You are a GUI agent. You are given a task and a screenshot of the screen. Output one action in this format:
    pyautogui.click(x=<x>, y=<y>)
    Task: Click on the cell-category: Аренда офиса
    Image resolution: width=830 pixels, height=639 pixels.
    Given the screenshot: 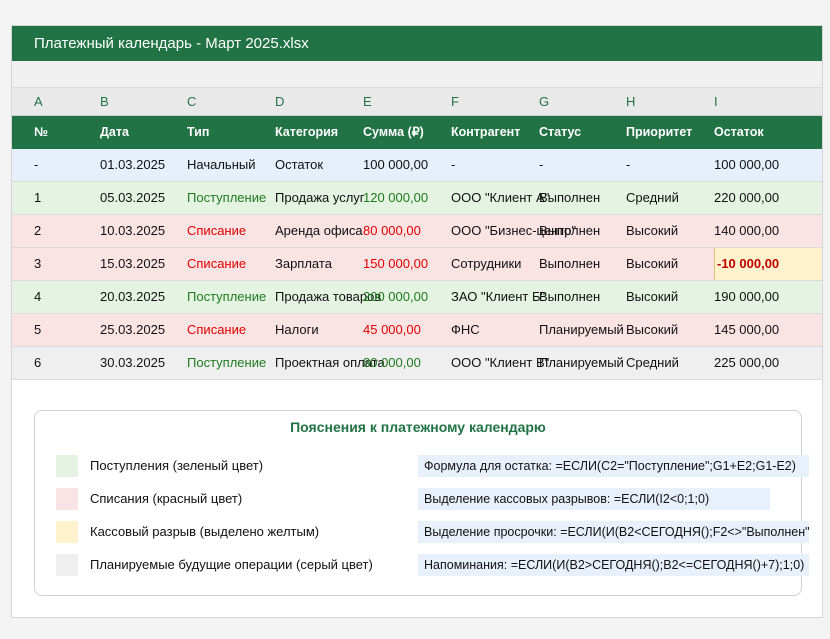 What is the action you would take?
    pyautogui.click(x=319, y=231)
    